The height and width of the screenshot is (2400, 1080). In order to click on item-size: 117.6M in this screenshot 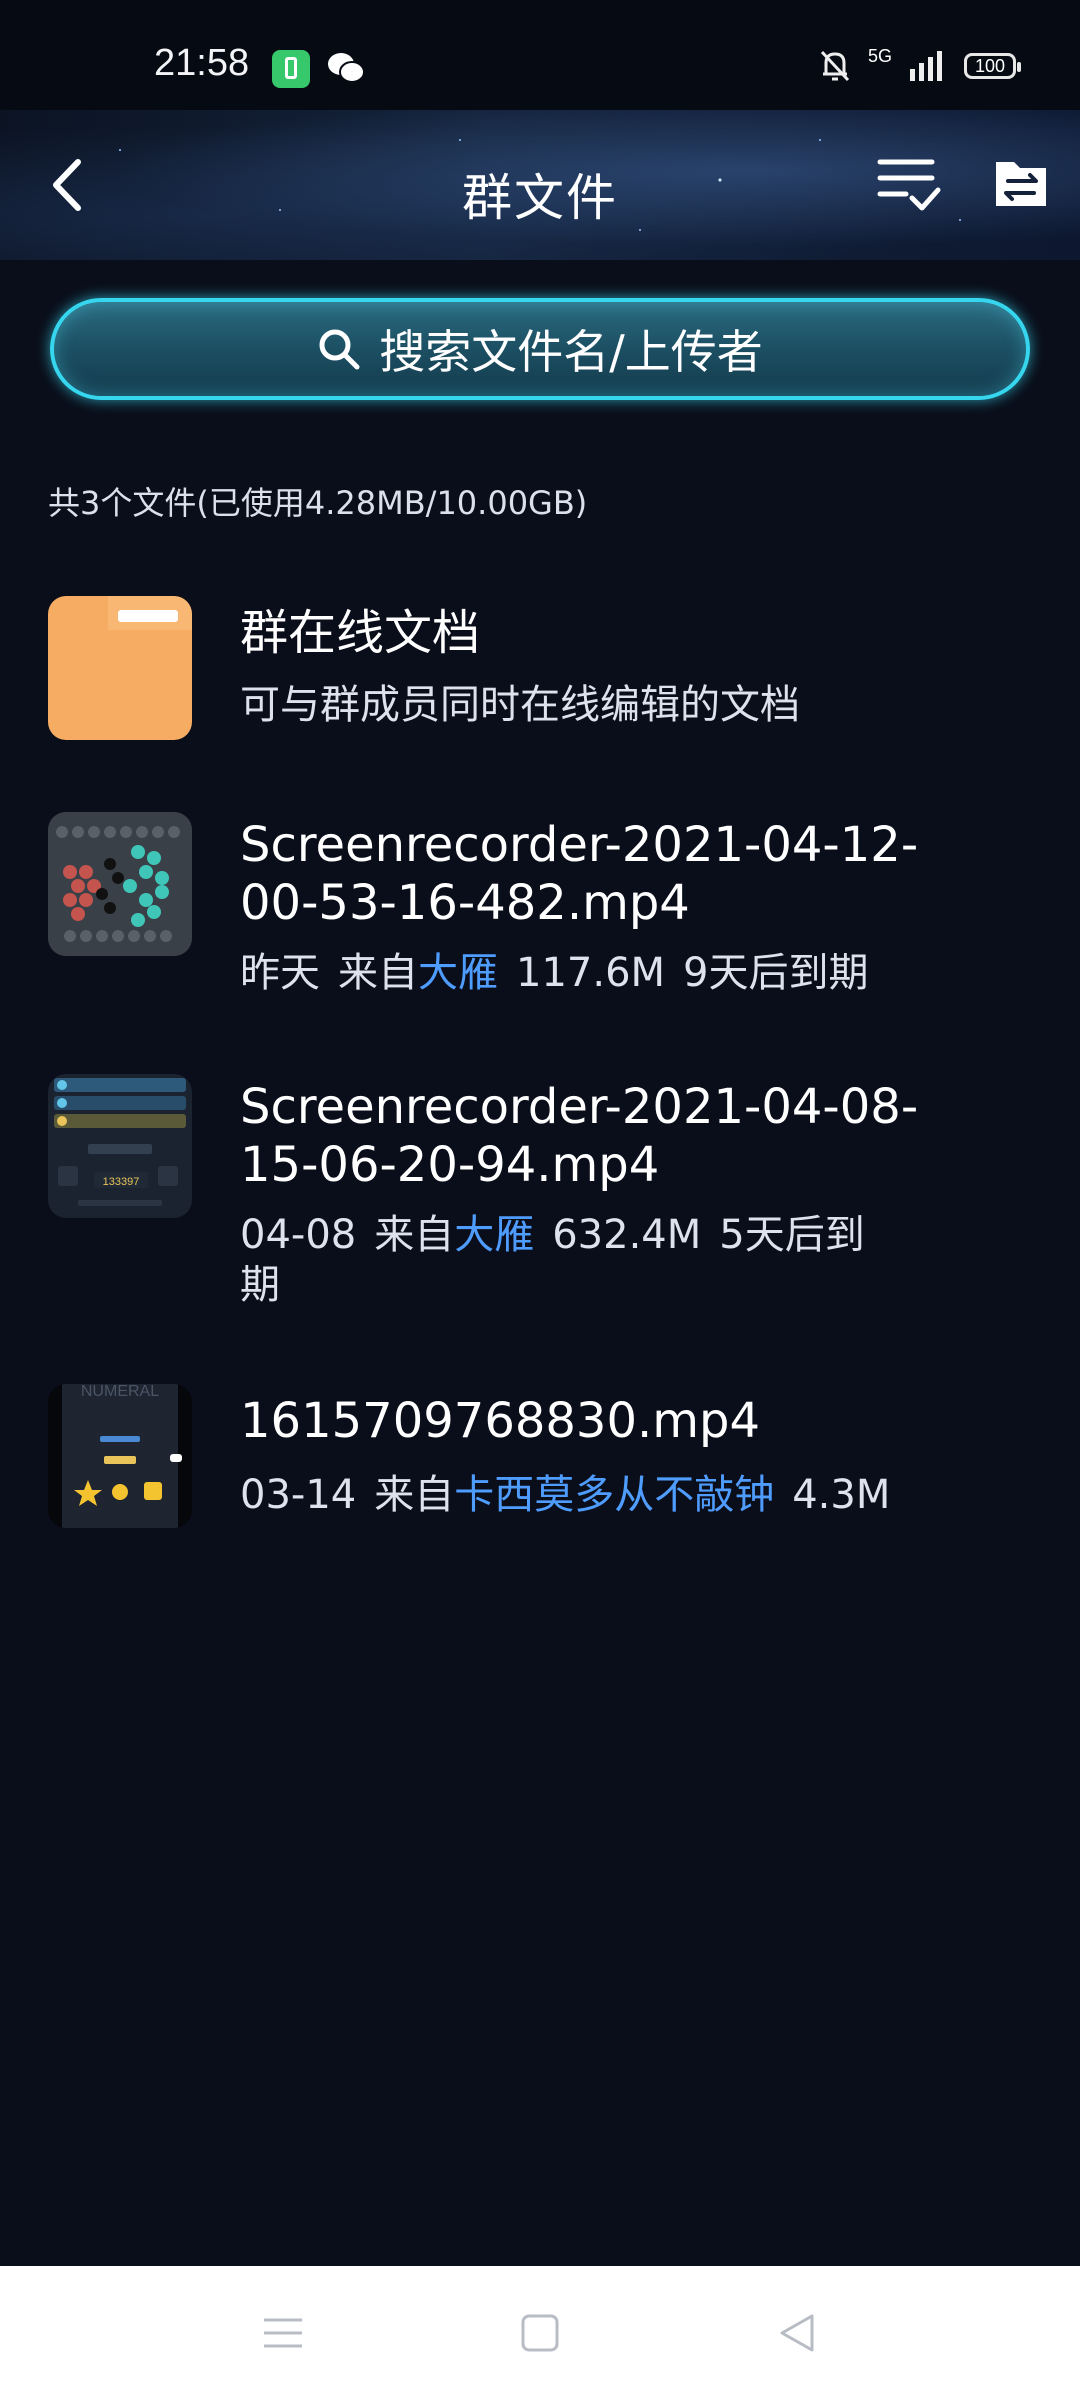, I will do `click(591, 973)`.